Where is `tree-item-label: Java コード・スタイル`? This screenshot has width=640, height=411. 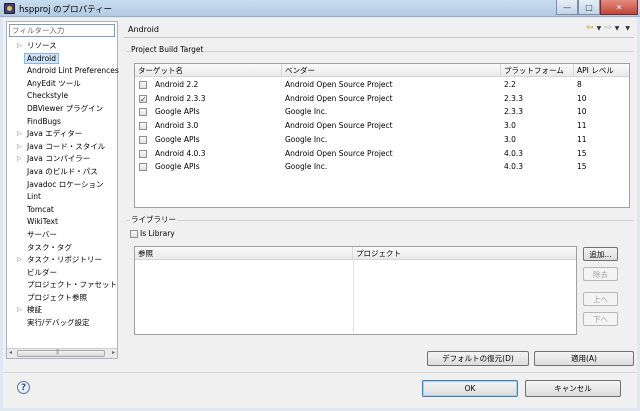 tree-item-label: Java コード・スタイル is located at coordinates (66, 146).